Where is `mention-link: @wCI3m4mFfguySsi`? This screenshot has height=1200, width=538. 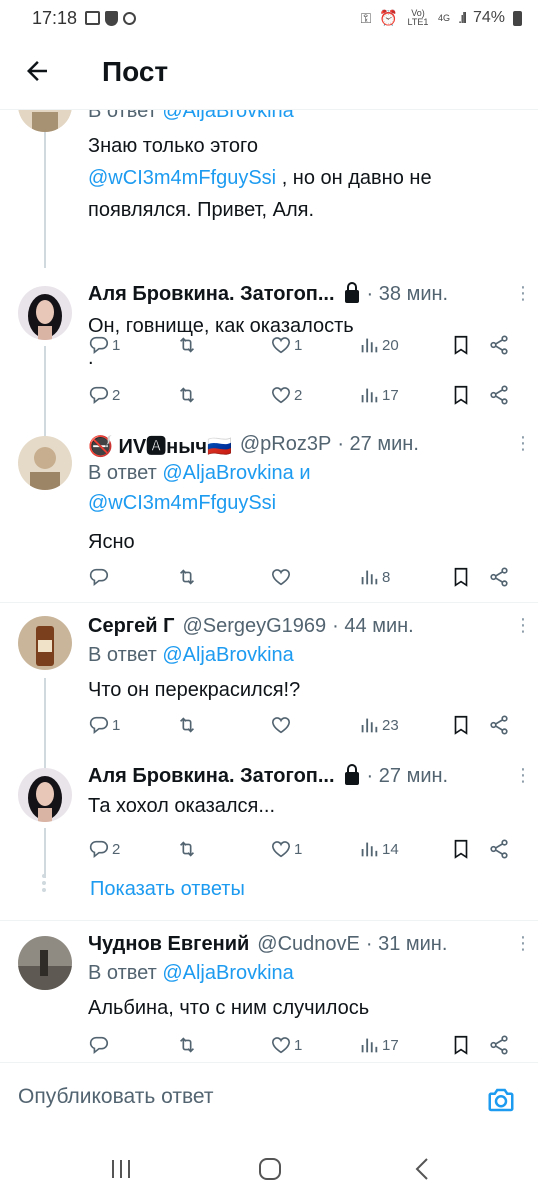 mention-link: @wCI3m4mFfguySsi is located at coordinates (182, 178).